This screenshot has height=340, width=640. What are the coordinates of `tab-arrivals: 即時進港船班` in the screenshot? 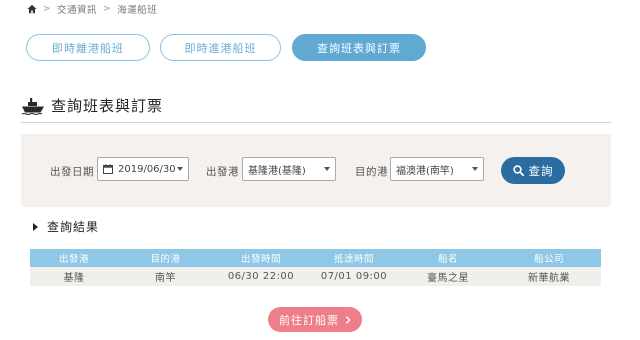 It's located at (220, 47).